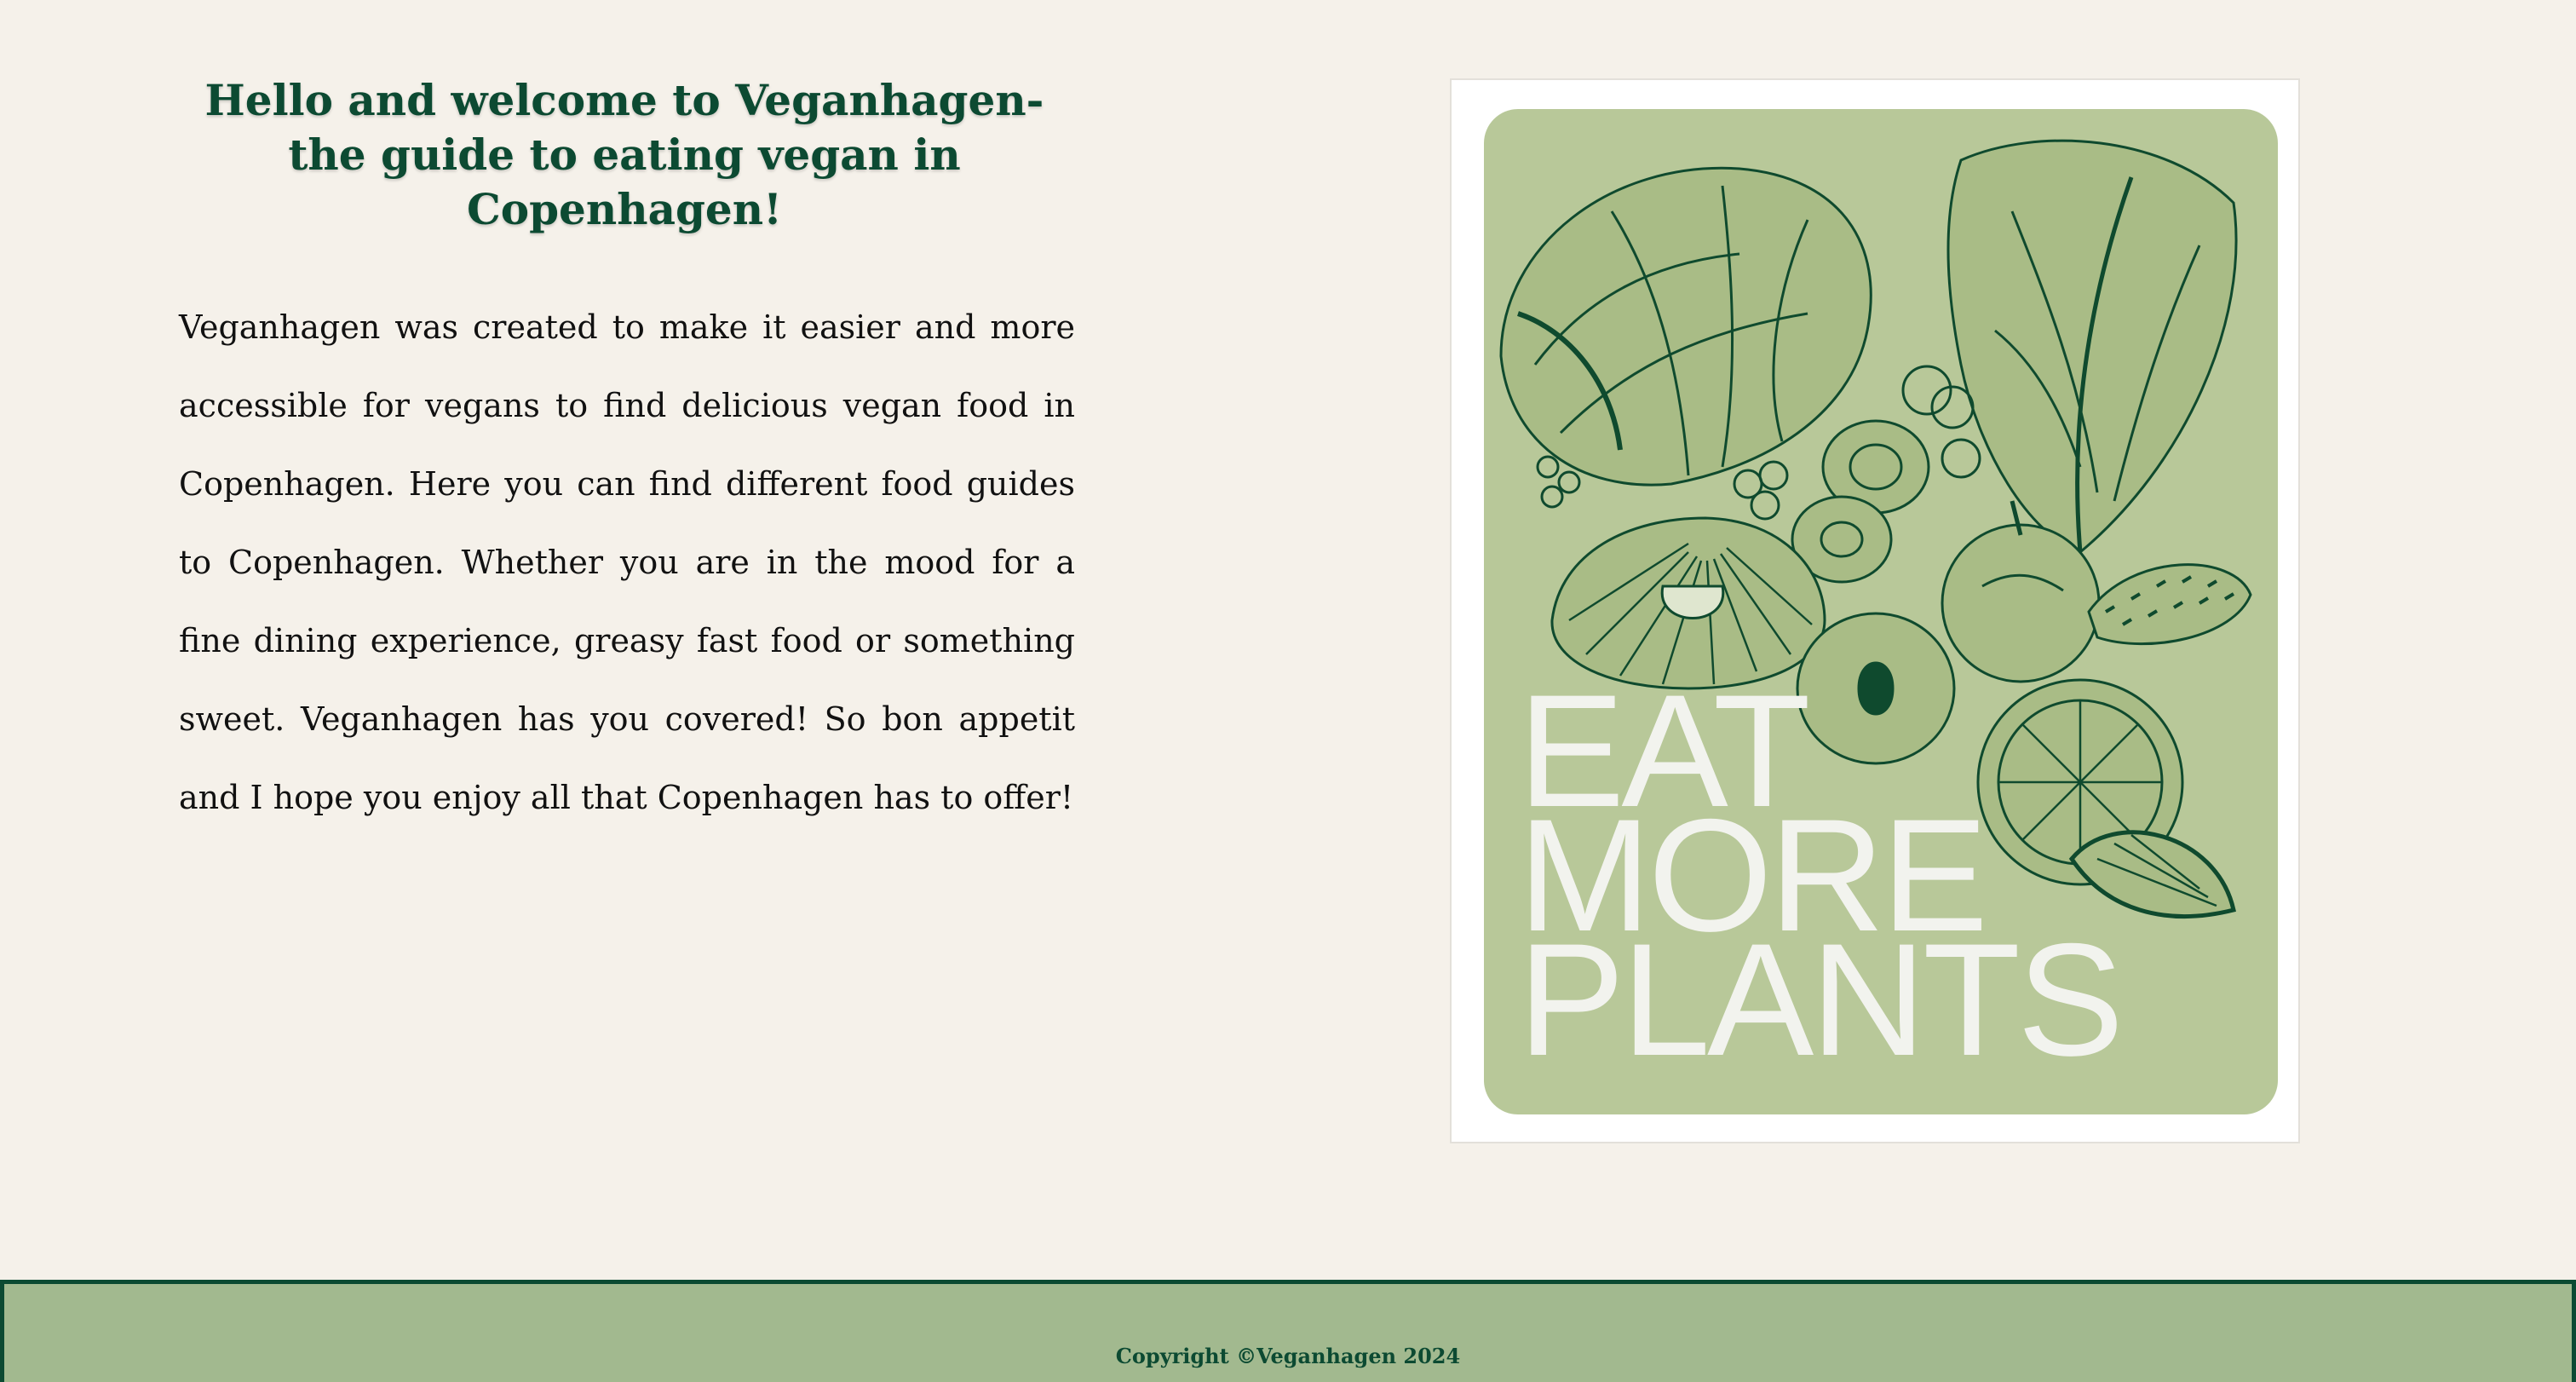 The height and width of the screenshot is (1382, 2576). Describe the element at coordinates (1288, 1356) in the screenshot. I see `copyright-text: Copyright ©Veganhagen 2024` at that location.